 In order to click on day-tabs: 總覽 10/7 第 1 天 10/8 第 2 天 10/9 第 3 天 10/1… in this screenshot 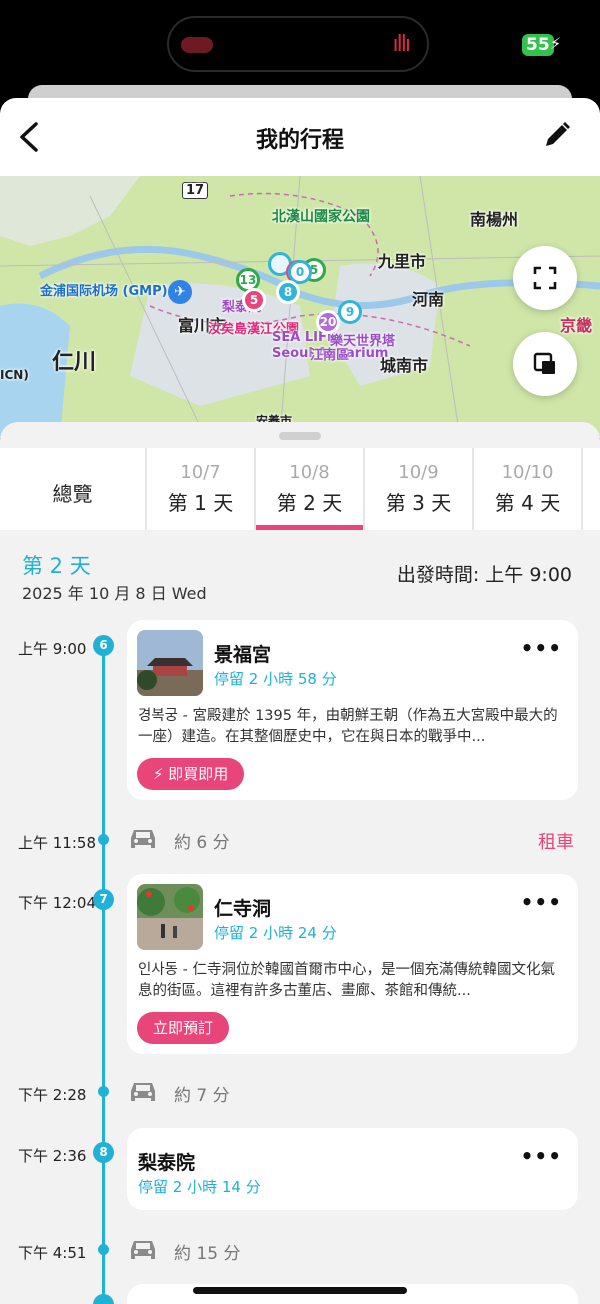, I will do `click(300, 489)`.